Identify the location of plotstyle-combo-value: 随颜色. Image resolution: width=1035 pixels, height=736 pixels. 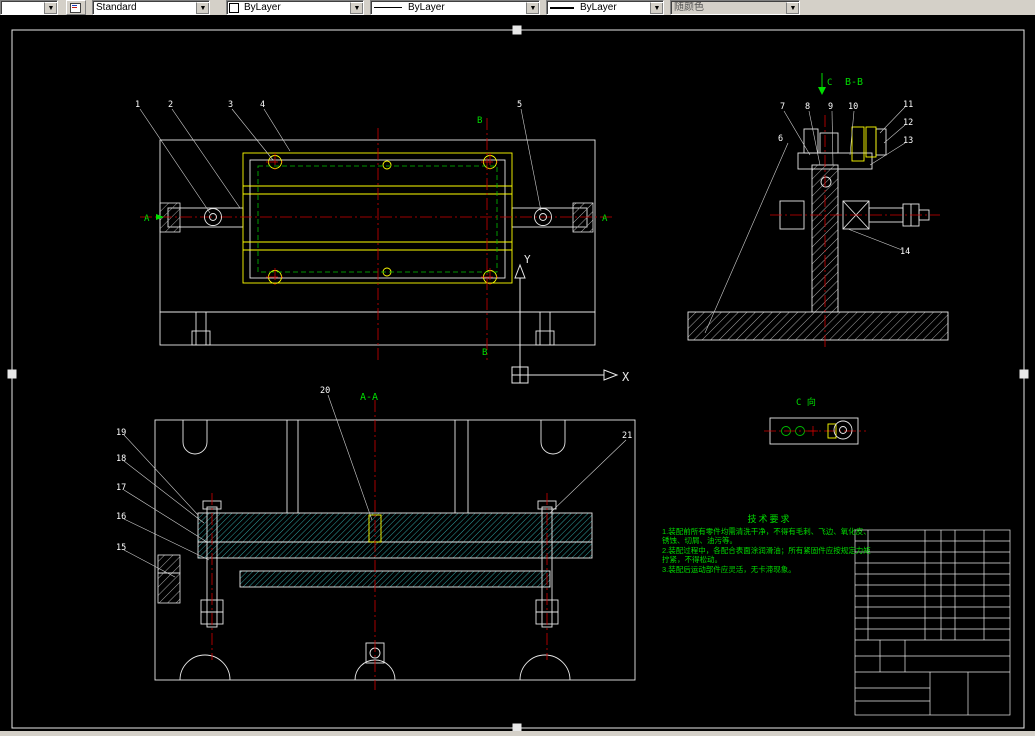
(689, 7).